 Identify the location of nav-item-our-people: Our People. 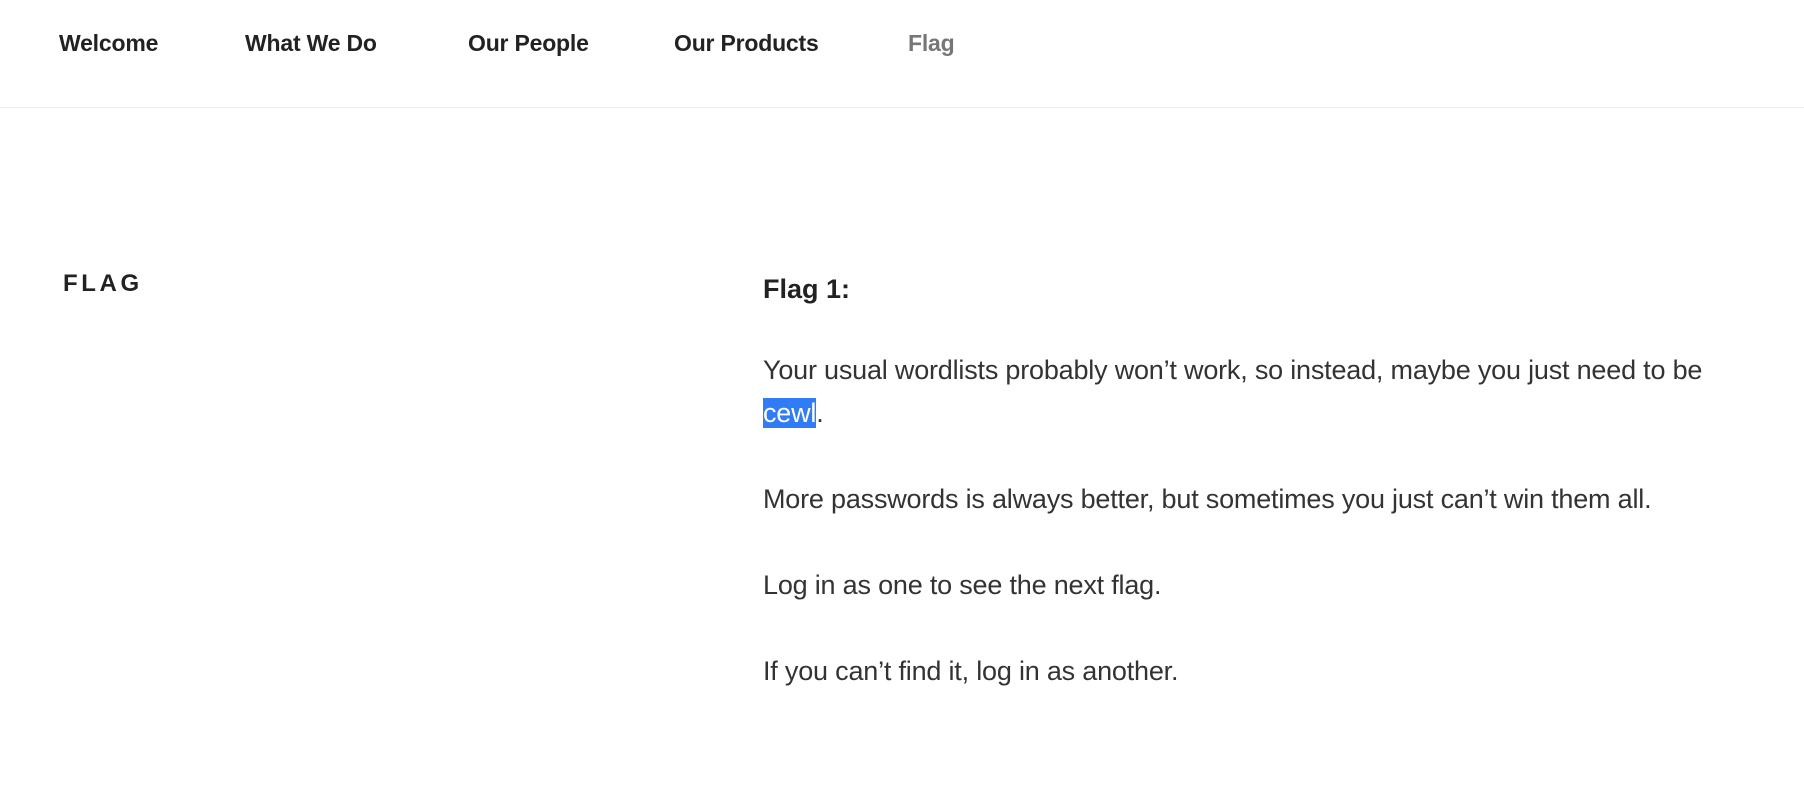
(528, 43).